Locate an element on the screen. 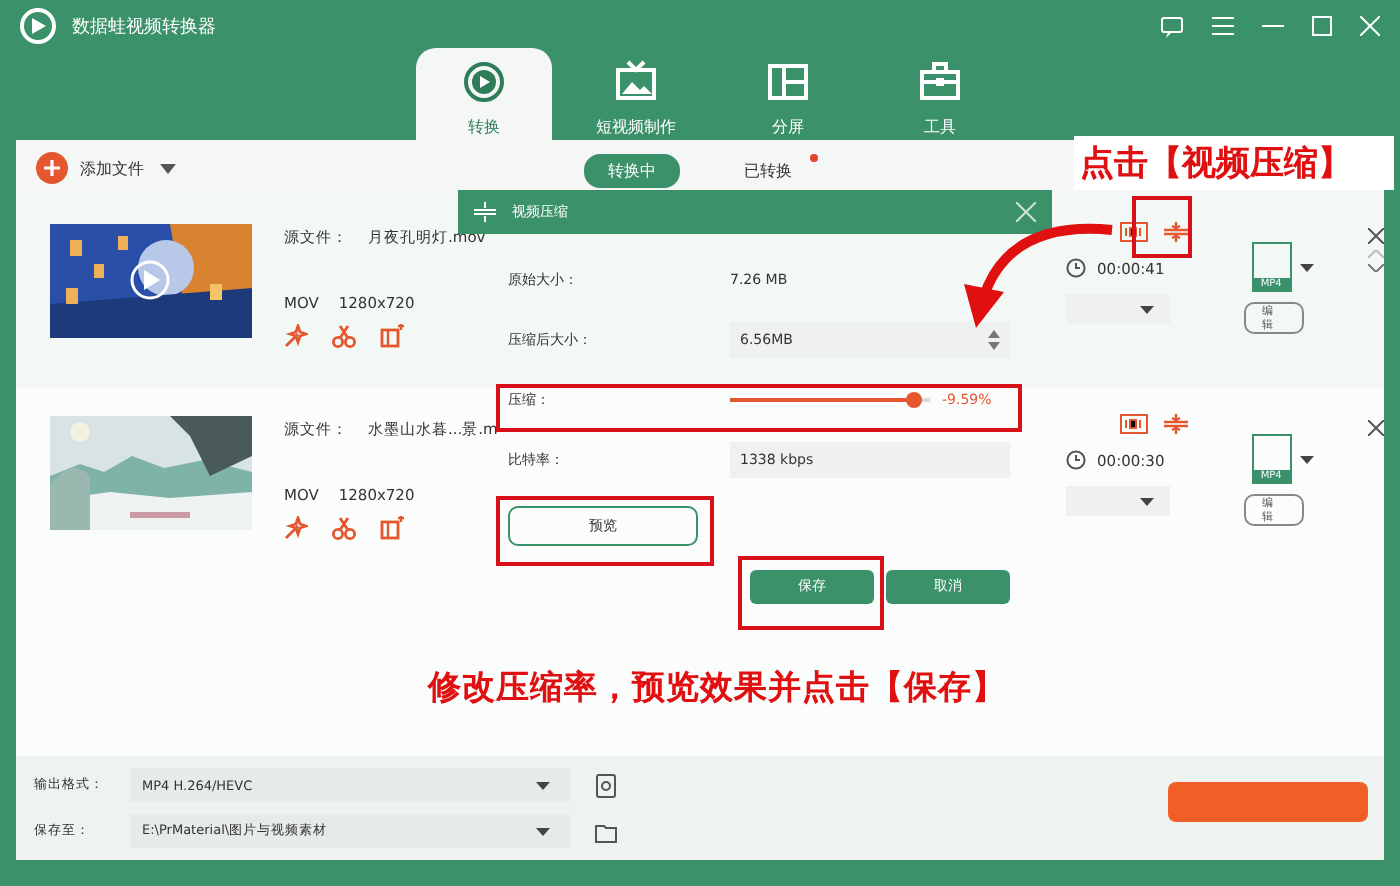  add-file-button: 添加文件 is located at coordinates (90, 168).